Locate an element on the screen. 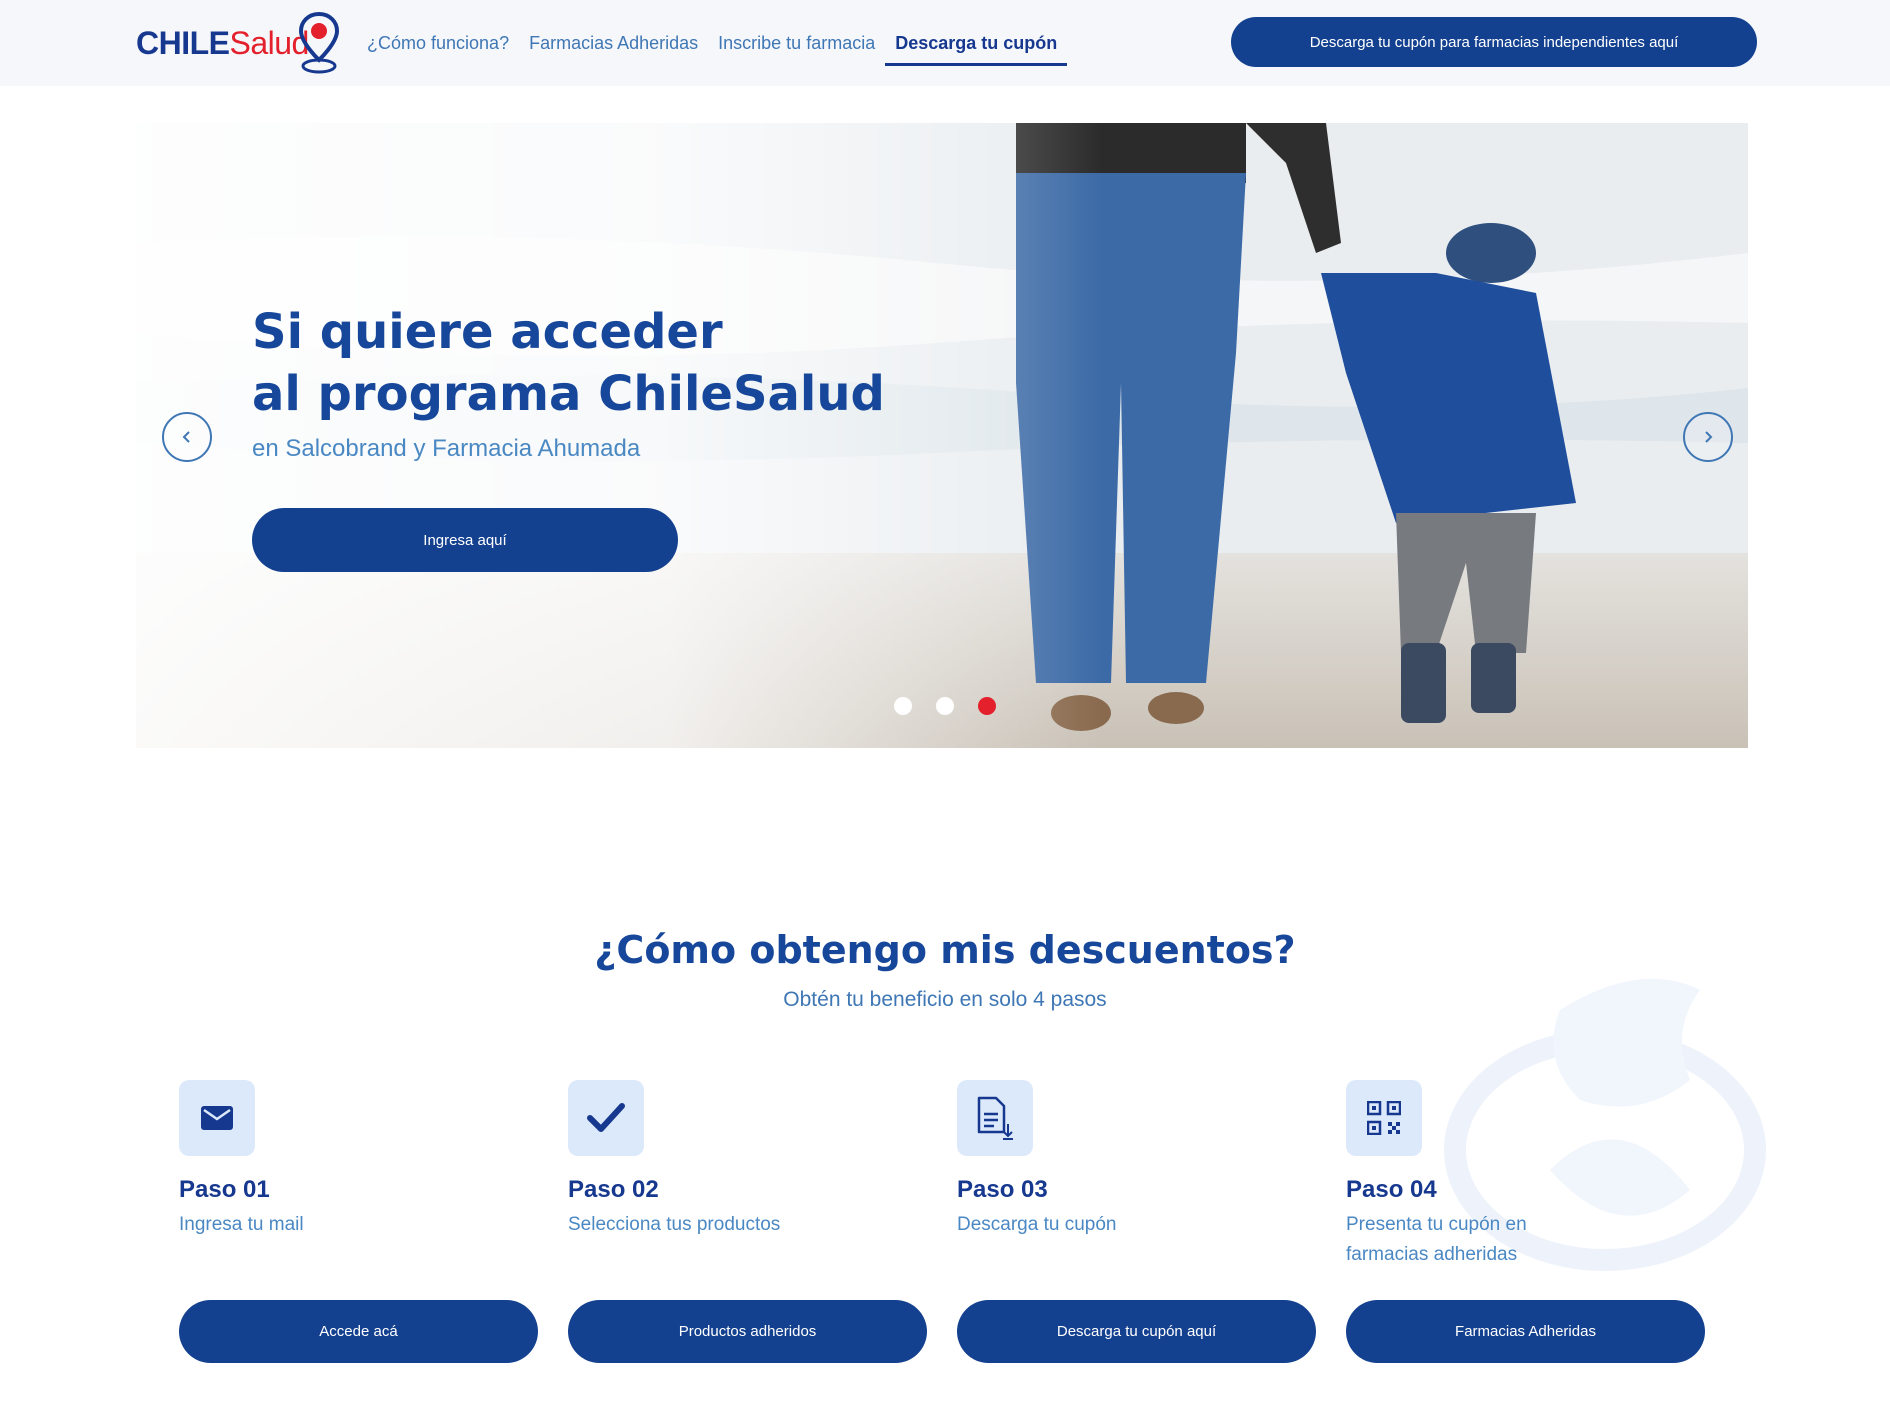 The image size is (1890, 1425). nav-item-como-funciona: ¿Cómo funciona? is located at coordinates (438, 43).